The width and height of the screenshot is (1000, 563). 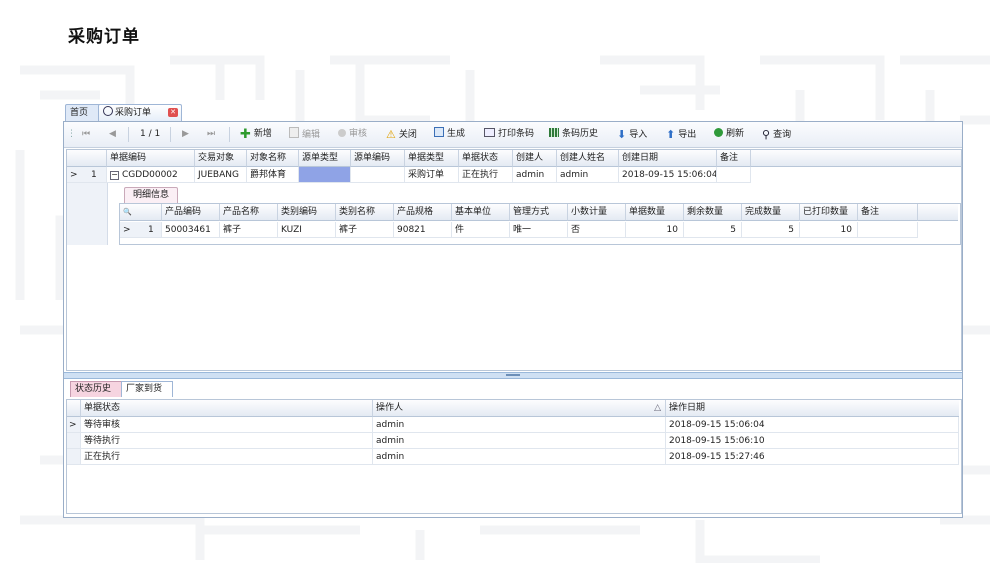 What do you see at coordinates (812, 457) in the screenshot?
I see `grid-cell: 2018-09-15 15:27:46` at bounding box center [812, 457].